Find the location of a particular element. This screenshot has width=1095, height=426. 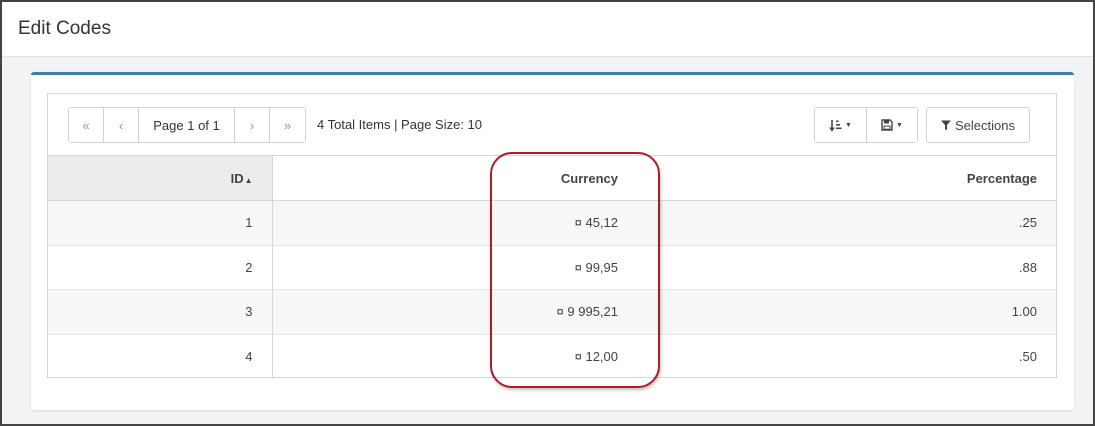

table-row: 3 ¤ 9 995,21 1.00 is located at coordinates (552, 312).